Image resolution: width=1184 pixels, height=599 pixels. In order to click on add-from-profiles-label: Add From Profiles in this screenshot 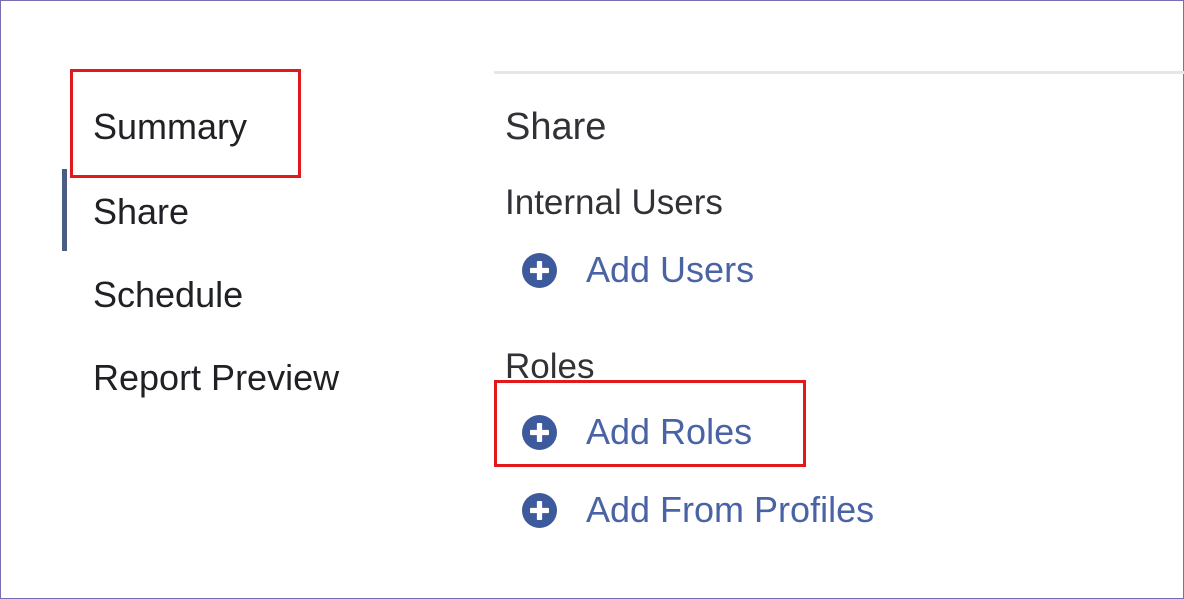, I will do `click(730, 509)`.